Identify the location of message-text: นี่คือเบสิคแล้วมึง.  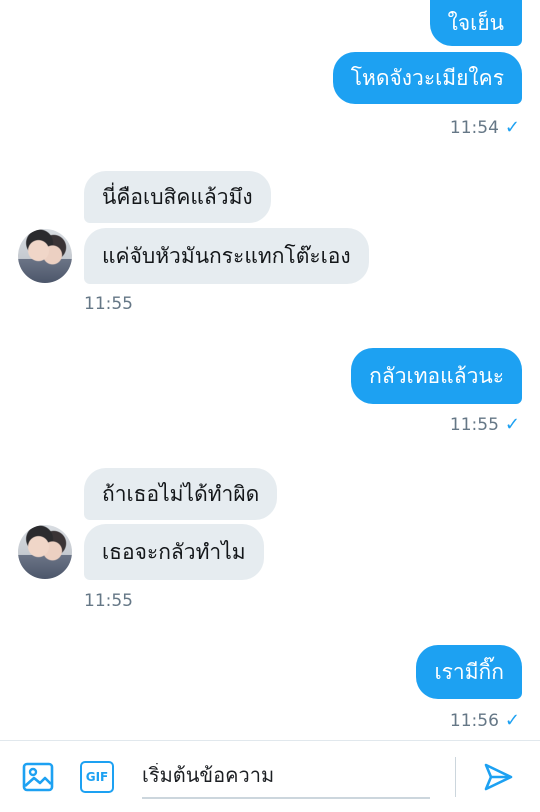
(177, 196).